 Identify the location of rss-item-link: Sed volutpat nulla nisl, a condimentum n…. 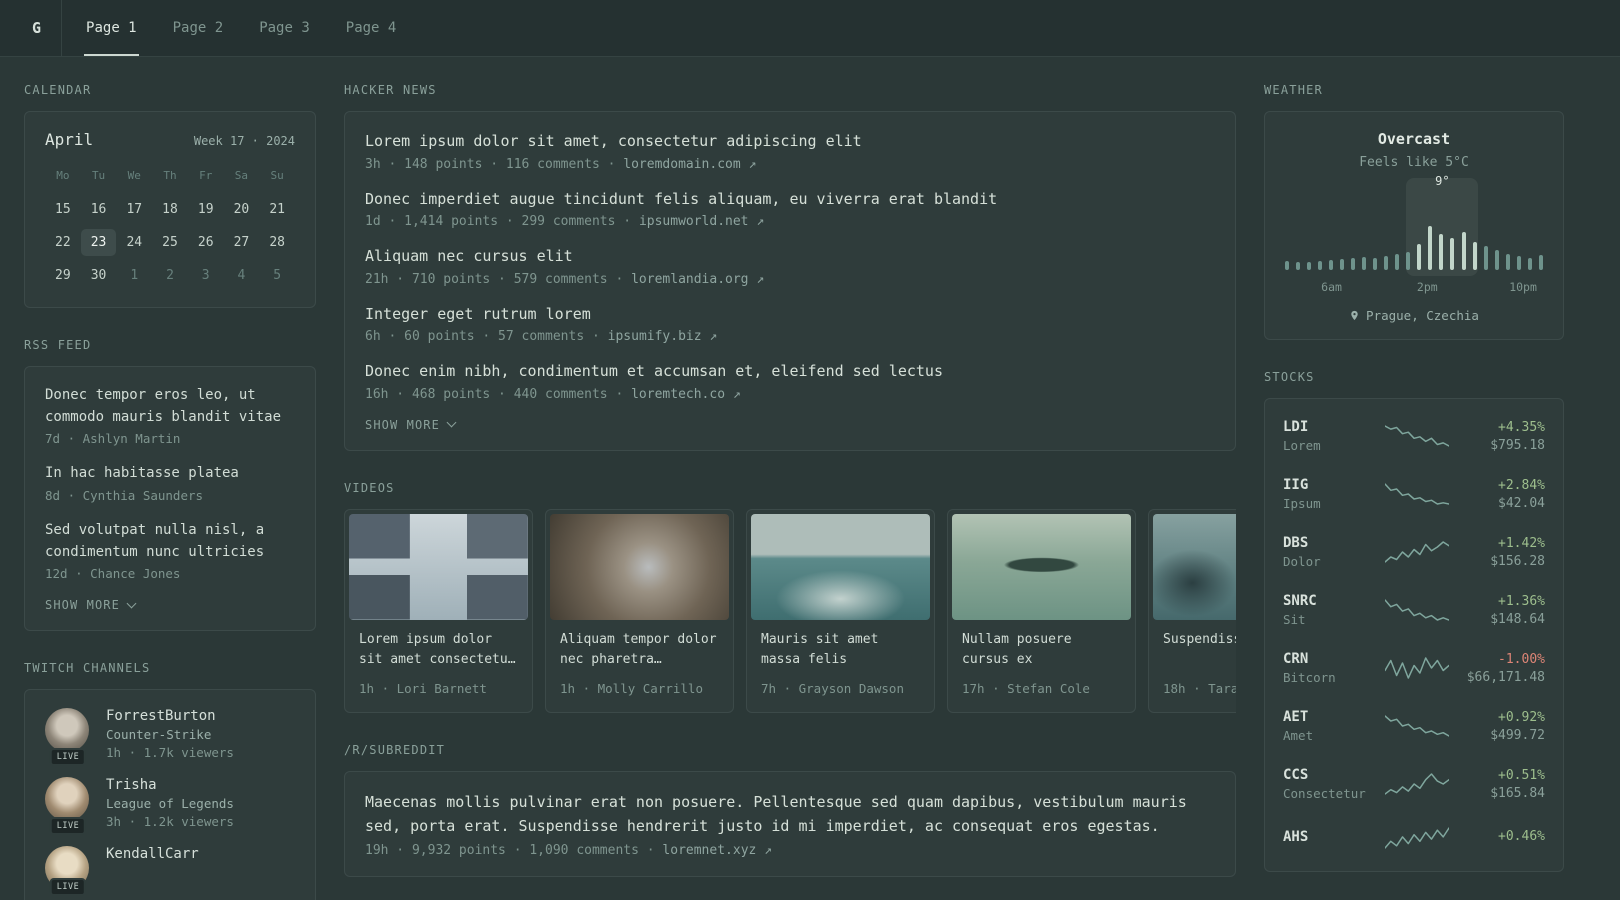
(170, 541).